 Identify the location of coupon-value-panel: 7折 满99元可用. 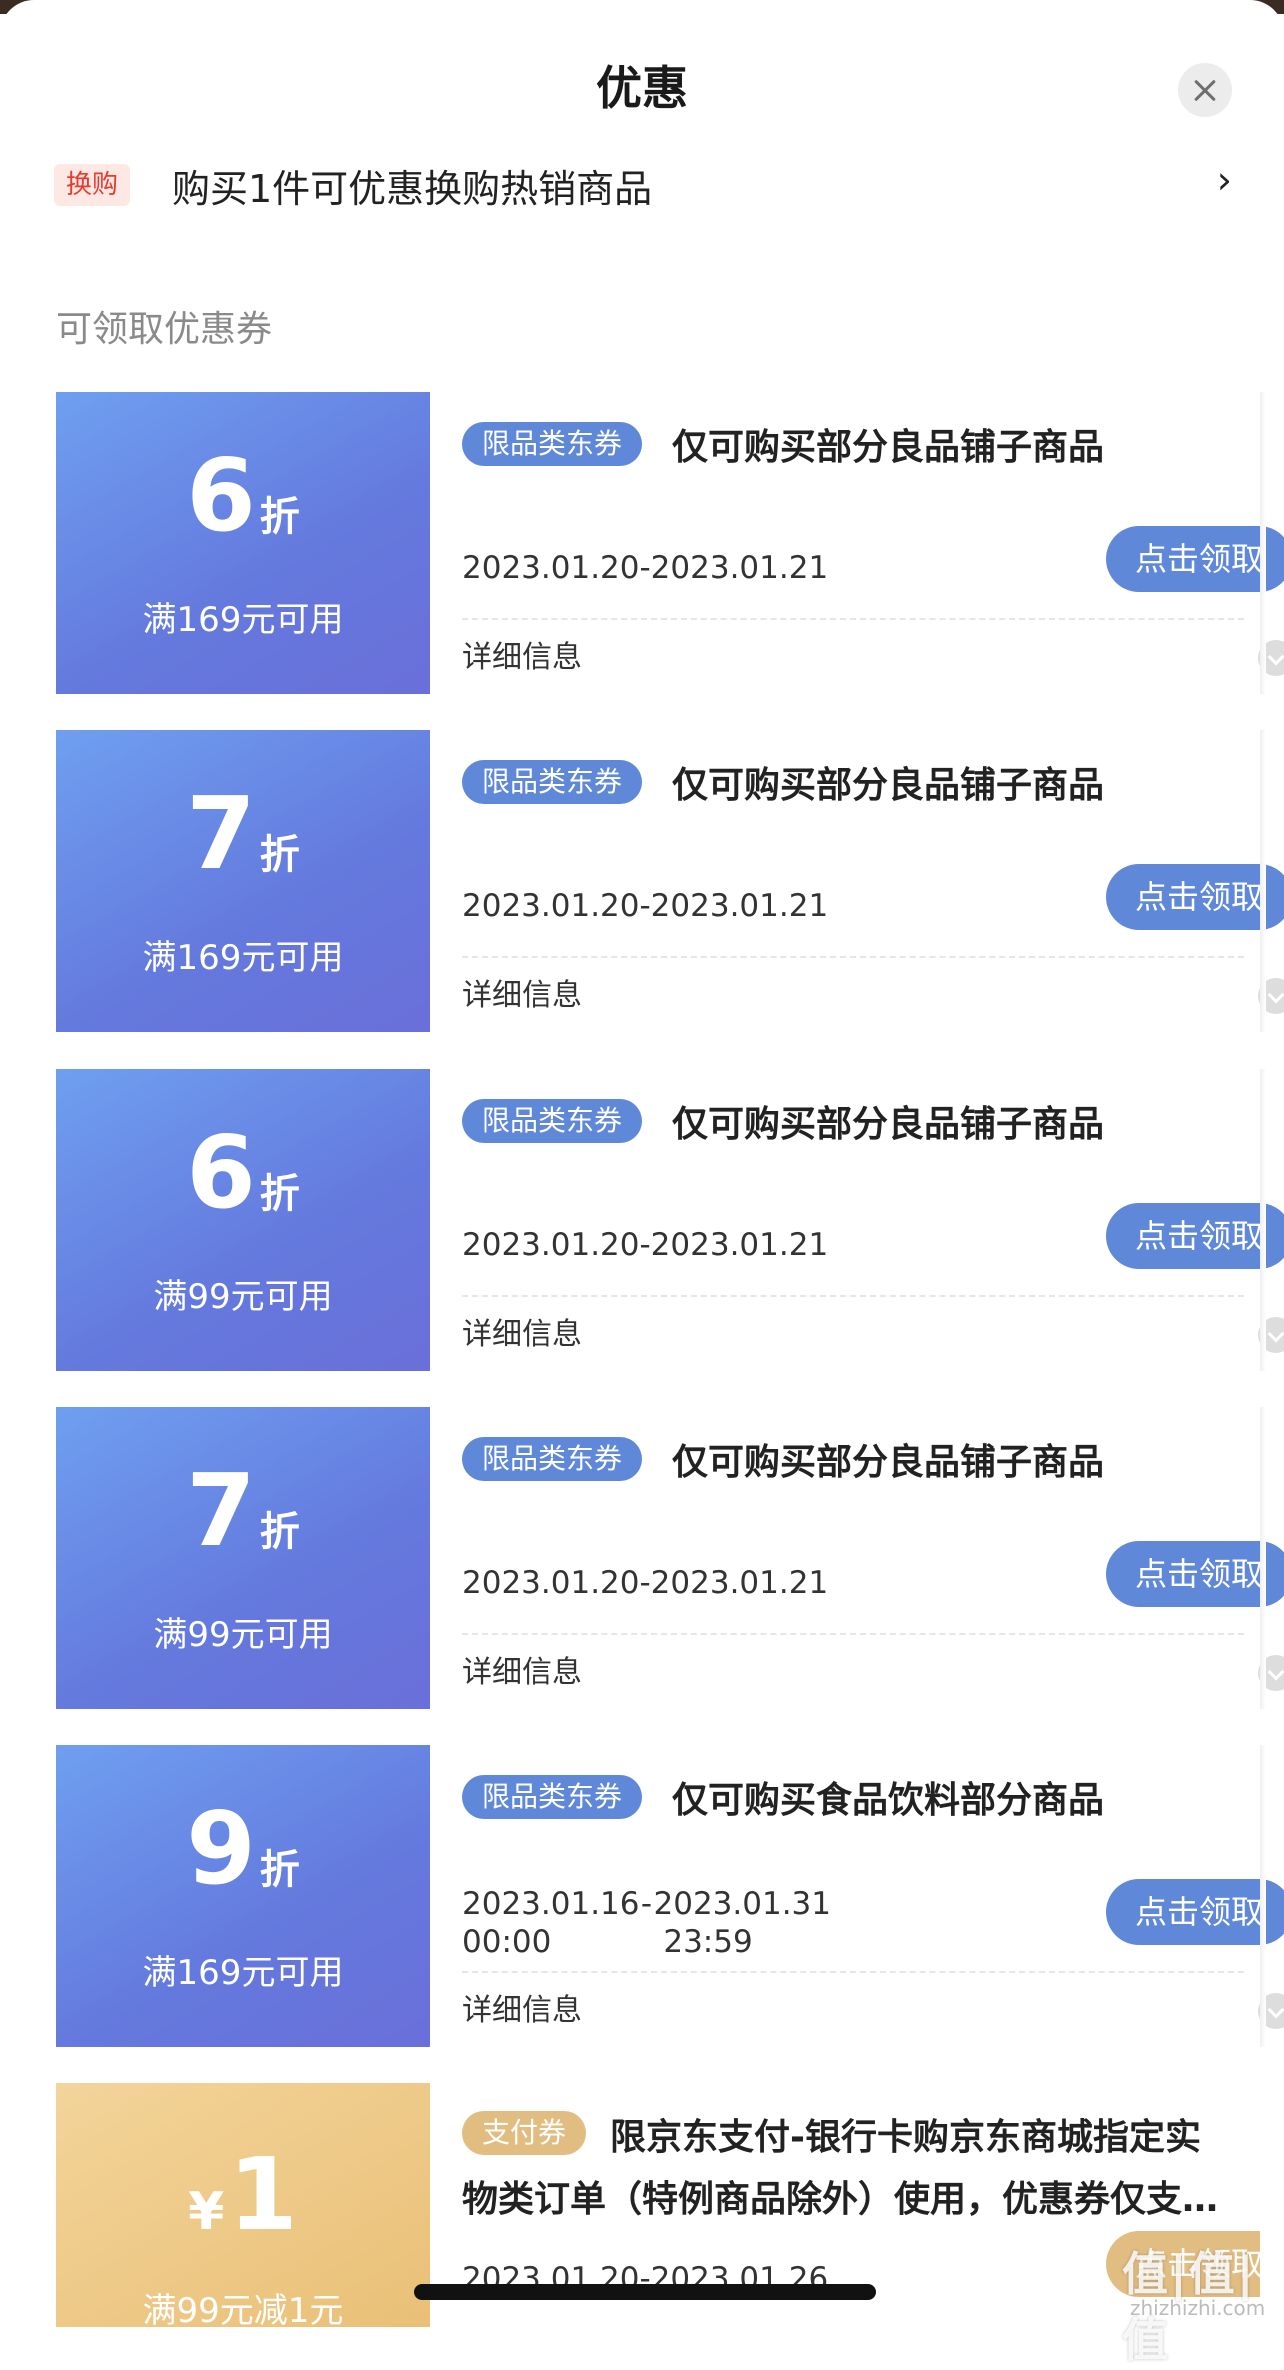
(240, 1558).